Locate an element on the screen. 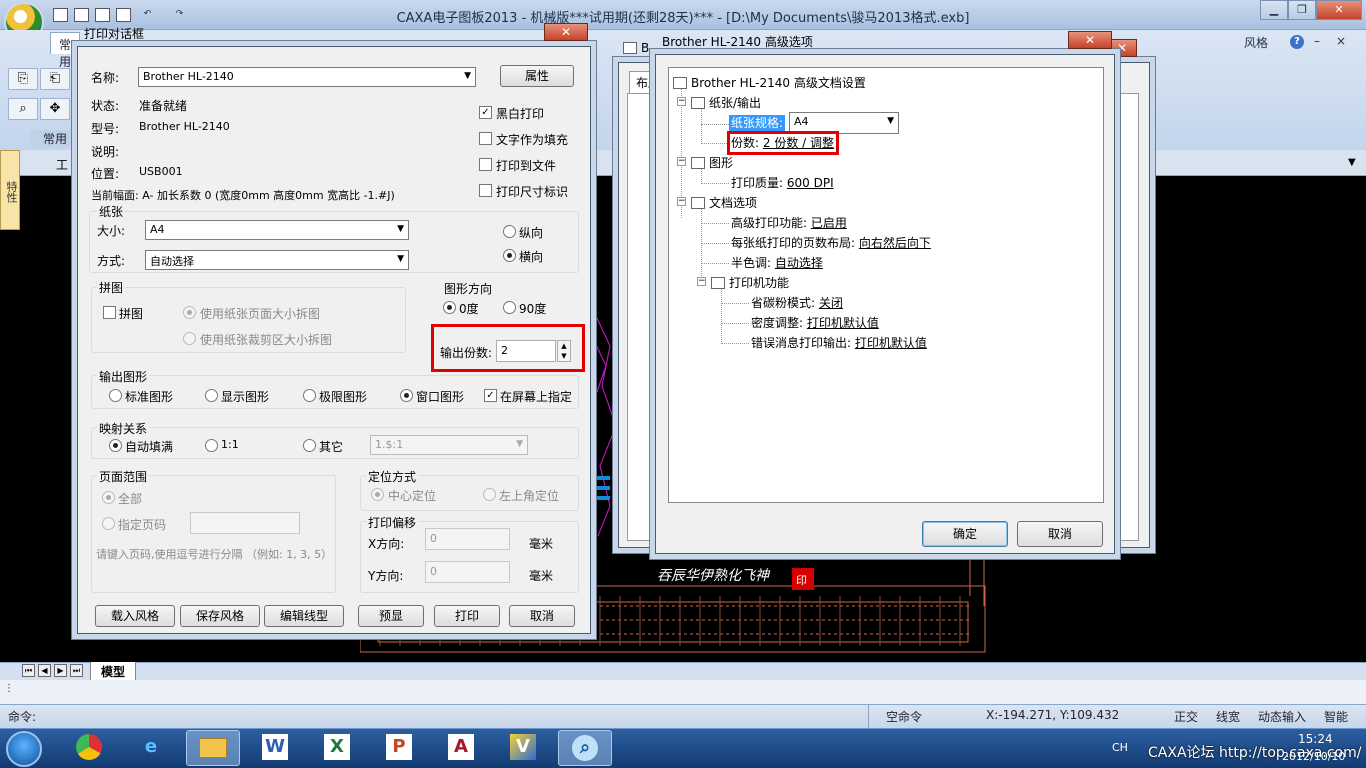  start-button is located at coordinates (24, 749).